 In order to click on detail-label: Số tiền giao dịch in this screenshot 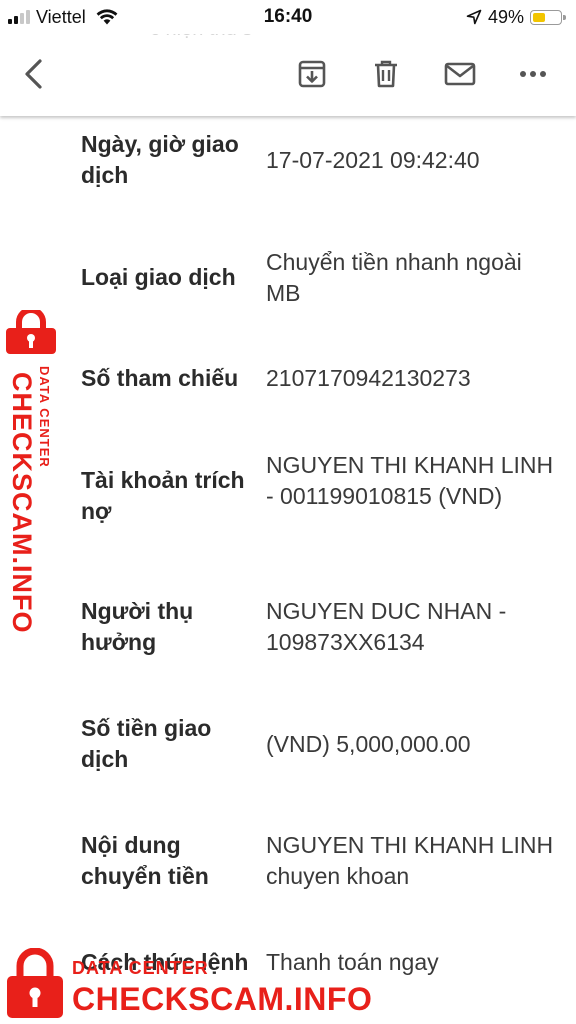, I will do `click(146, 743)`.